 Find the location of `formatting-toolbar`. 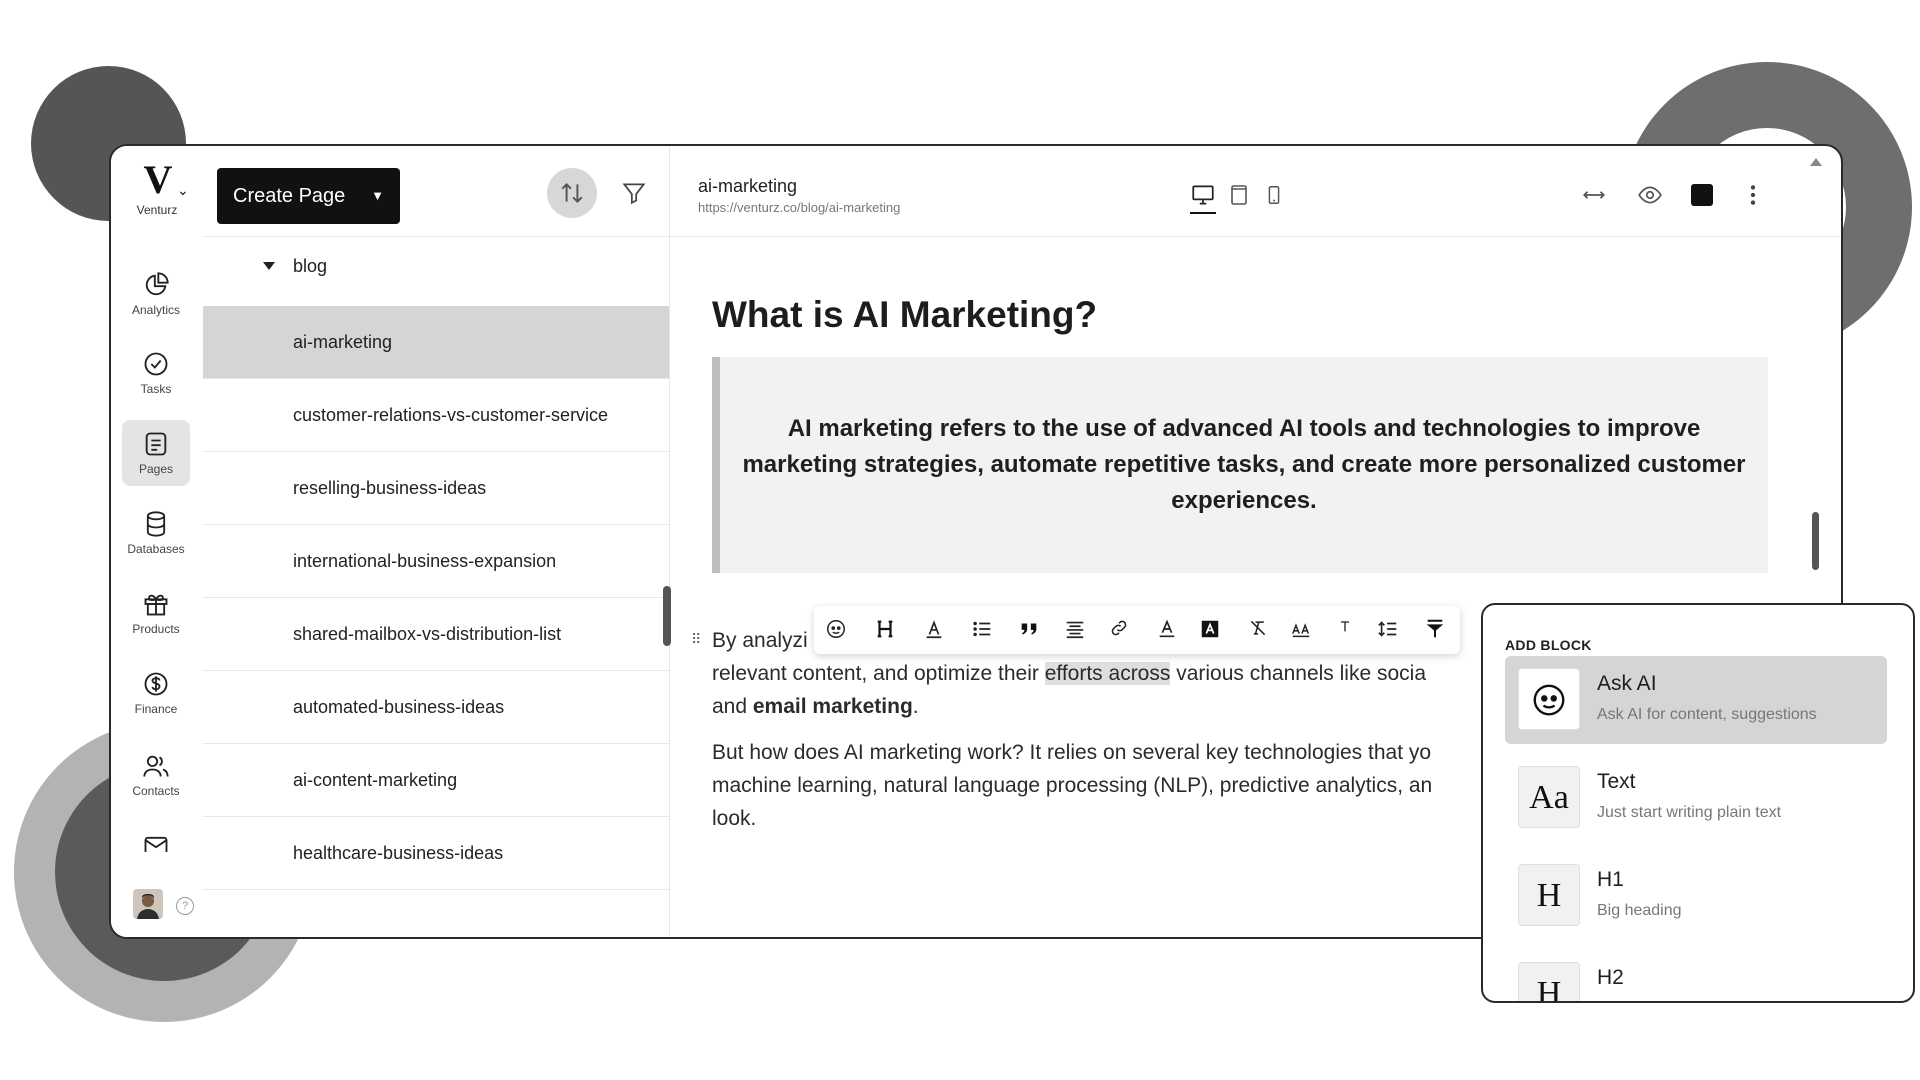

formatting-toolbar is located at coordinates (1137, 630).